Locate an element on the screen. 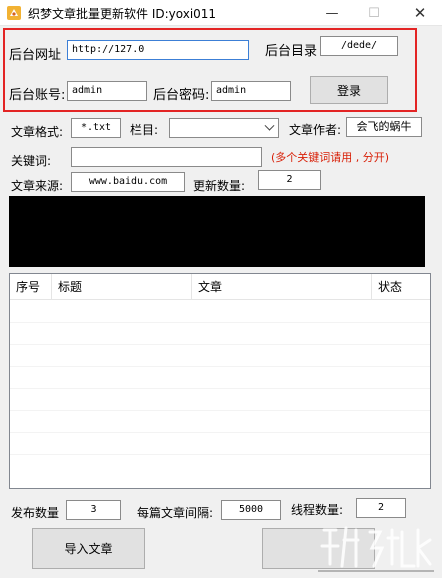 The image size is (442, 578). column-header-status: 状态 is located at coordinates (401, 287).